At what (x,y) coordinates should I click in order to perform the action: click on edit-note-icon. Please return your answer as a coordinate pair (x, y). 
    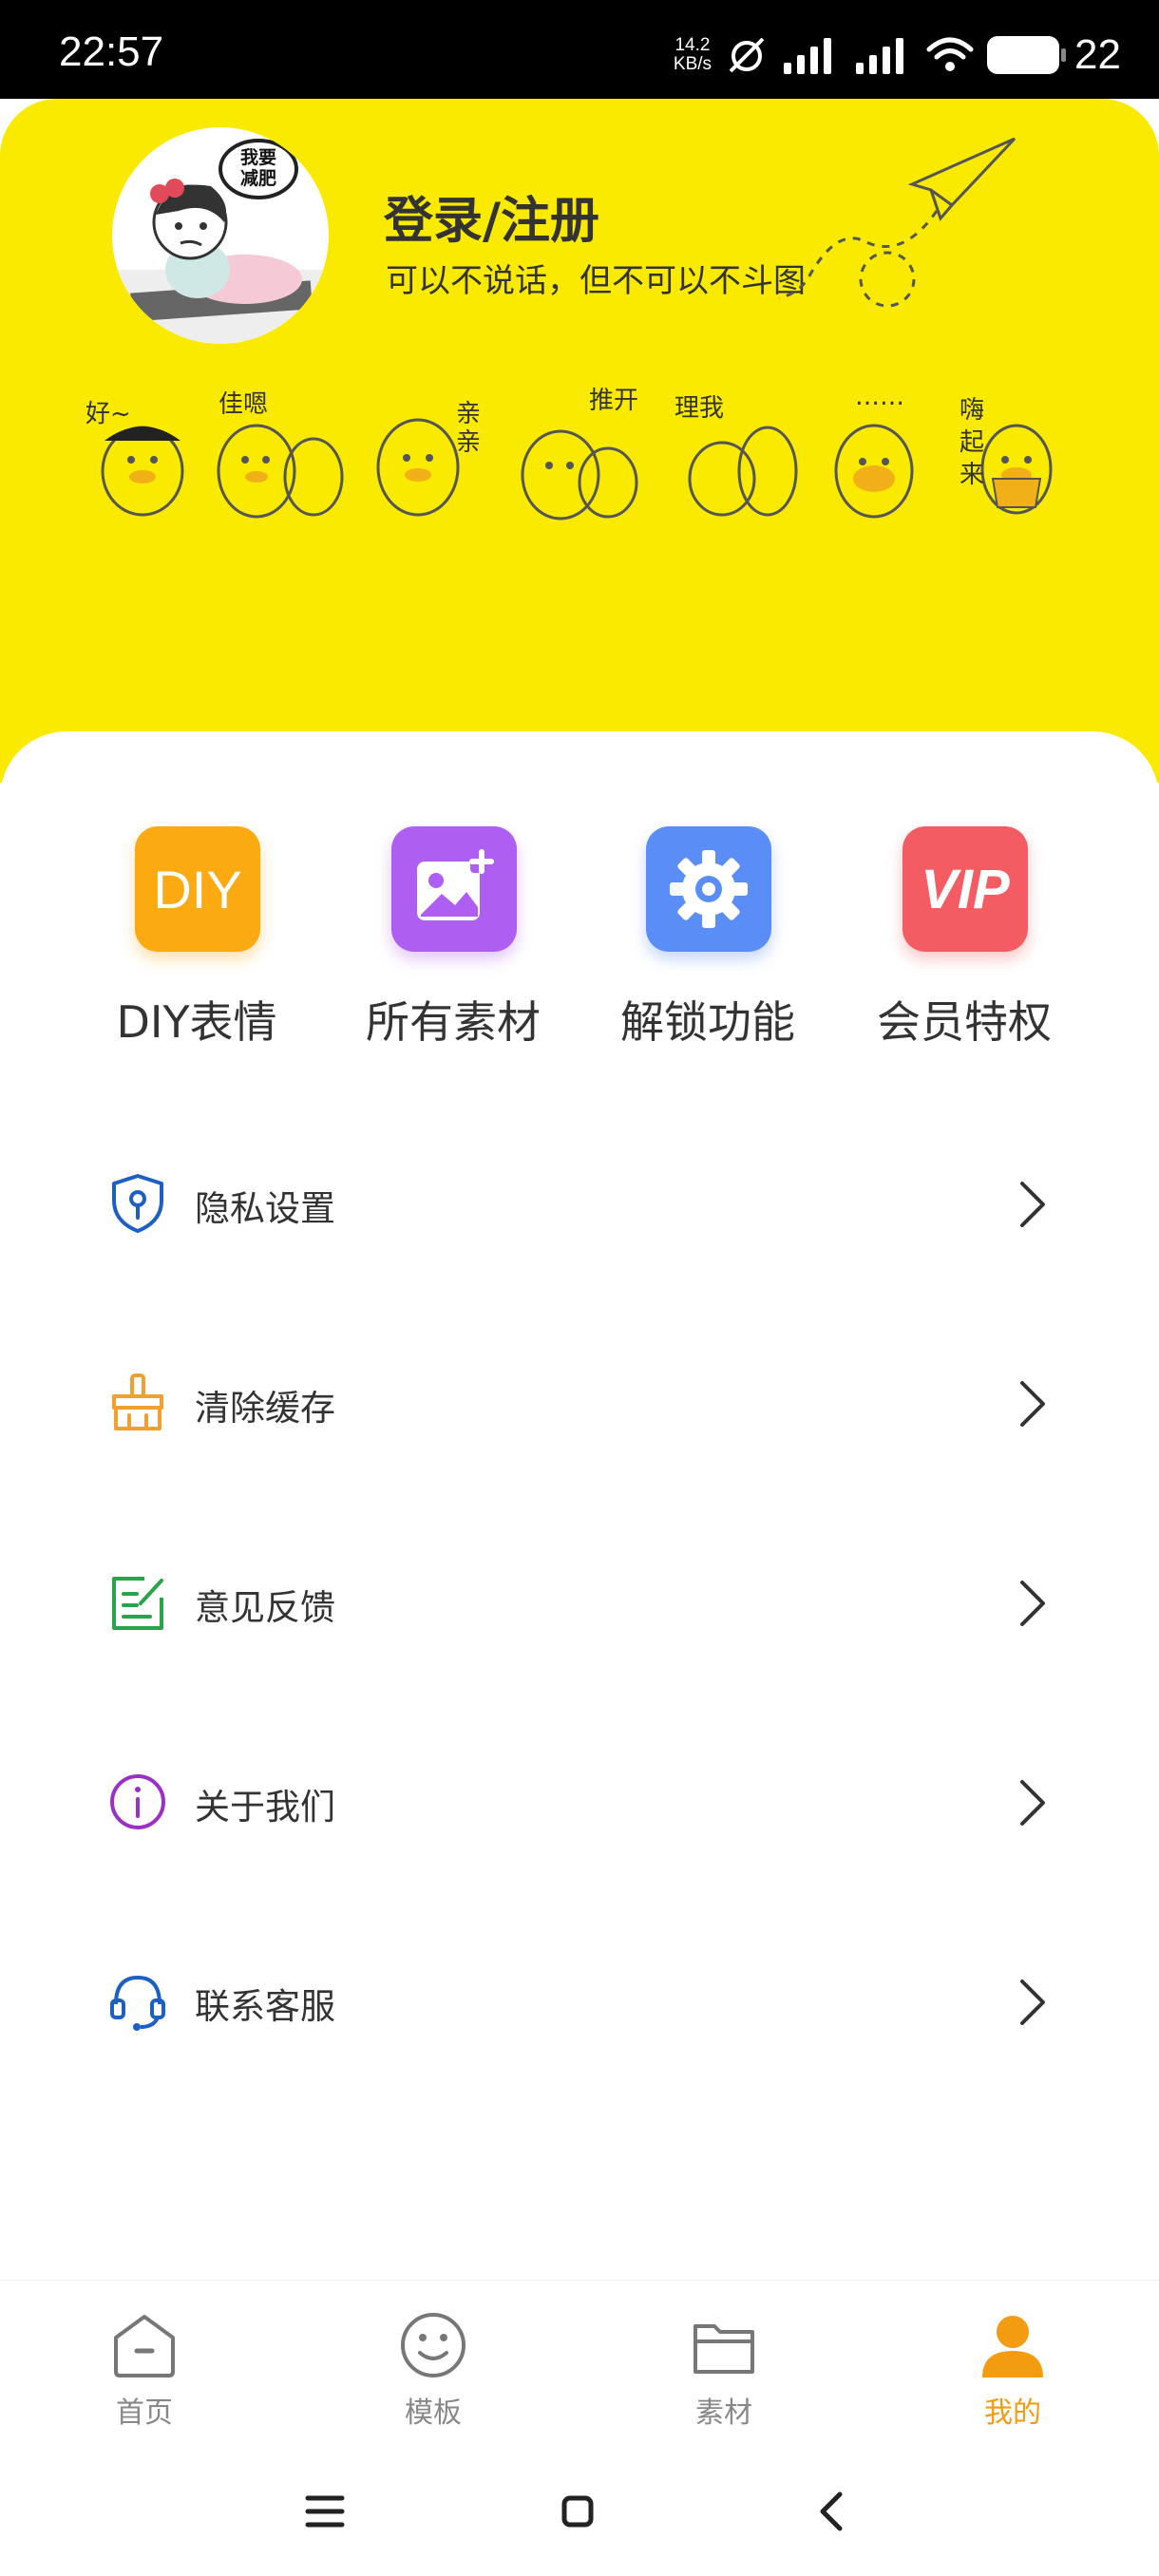
    Looking at the image, I should click on (137, 1603).